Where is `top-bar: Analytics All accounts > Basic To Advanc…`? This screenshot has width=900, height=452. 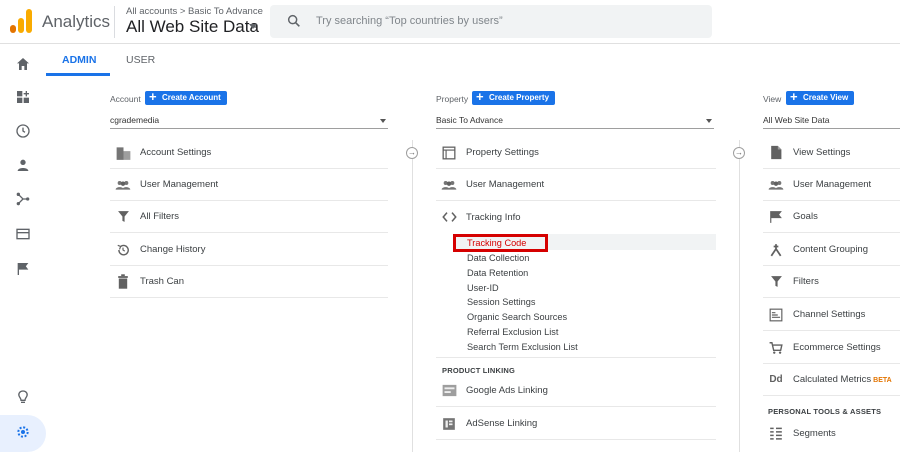 top-bar: Analytics All accounts > Basic To Advanc… is located at coordinates (450, 22).